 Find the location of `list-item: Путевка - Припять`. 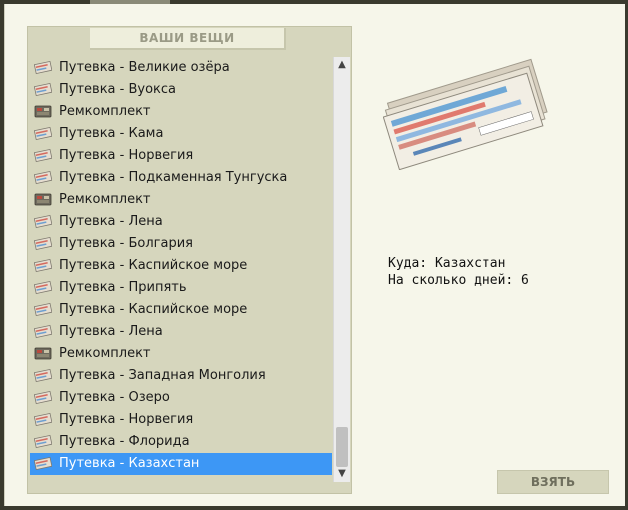

list-item: Путевка - Припять is located at coordinates (181, 288).